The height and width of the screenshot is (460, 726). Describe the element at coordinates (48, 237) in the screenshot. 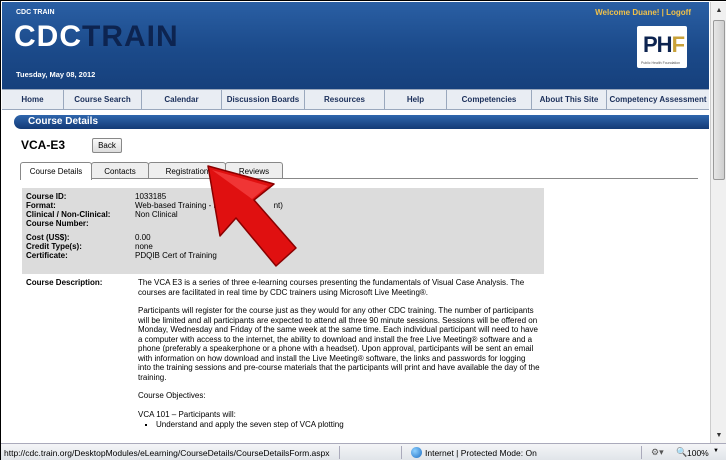

I see `detail-label: Cost (US$):` at that location.